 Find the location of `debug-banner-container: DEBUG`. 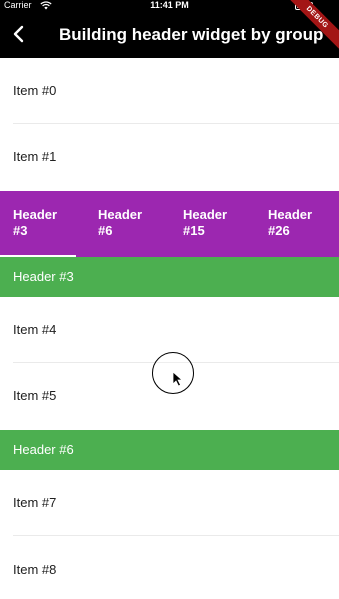

debug-banner-container: DEBUG is located at coordinates (314, 25).